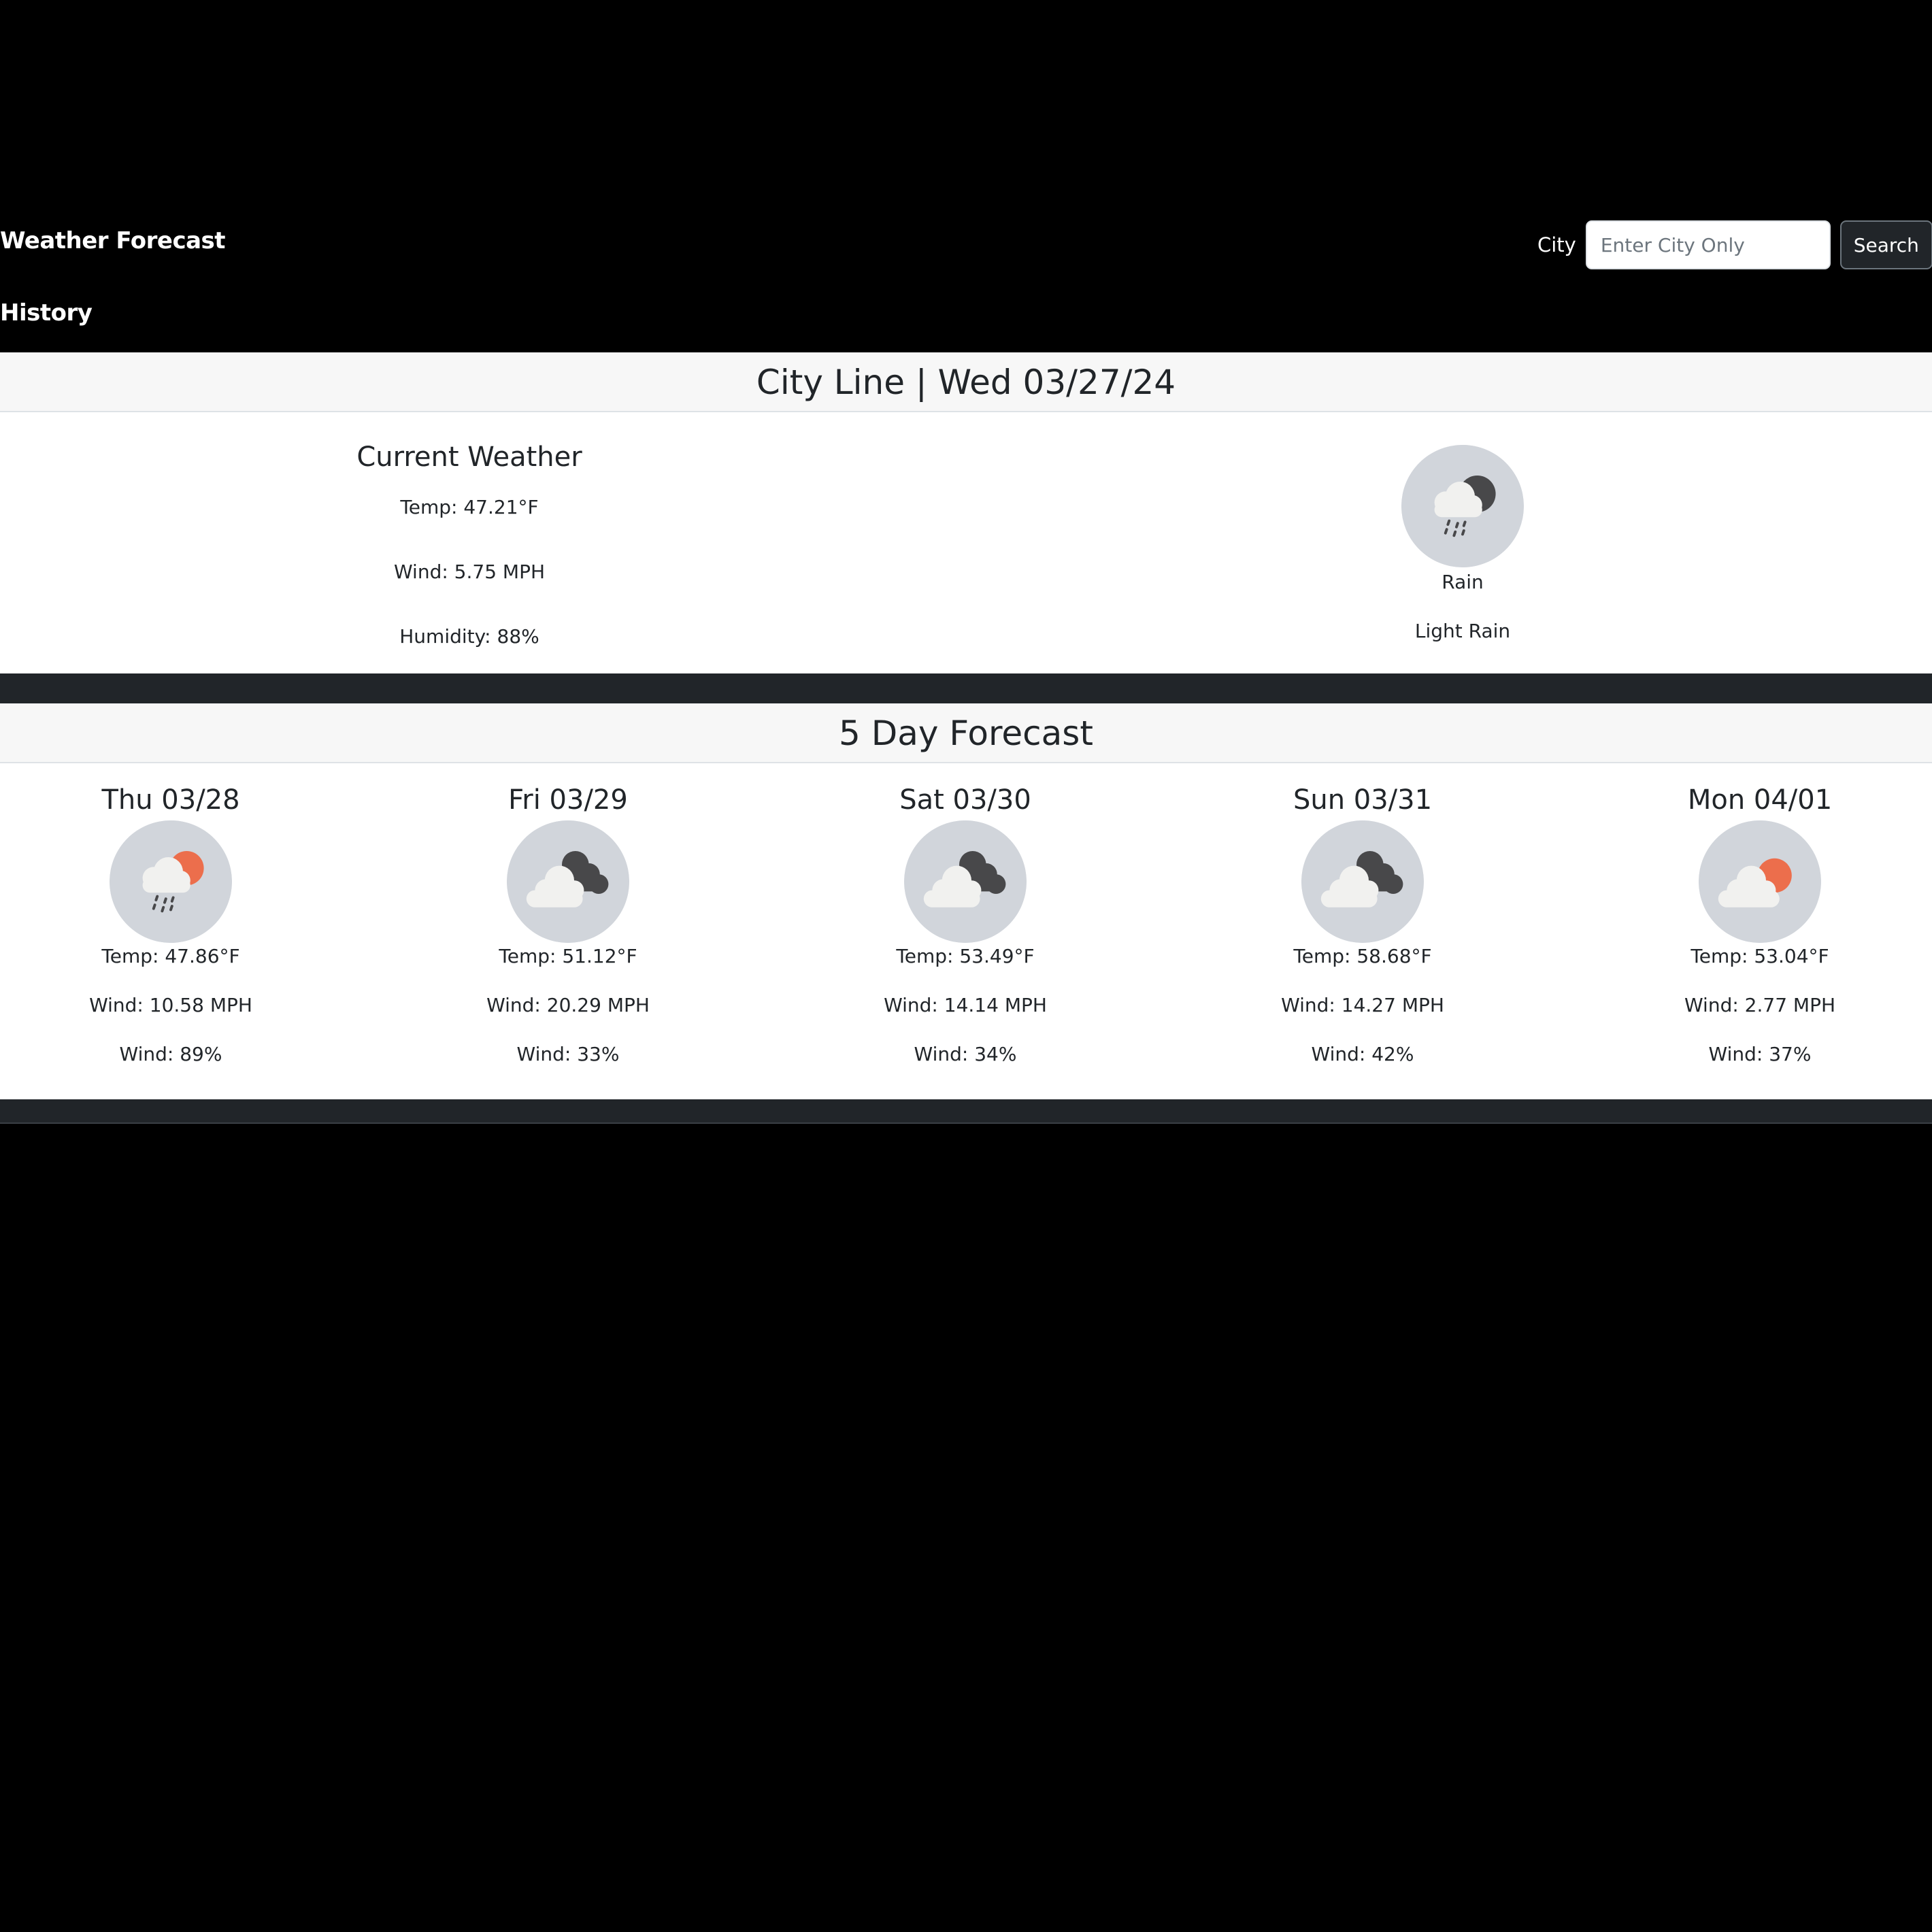  I want to click on forecast-temp: Temp: 53.49°F, so click(965, 956).